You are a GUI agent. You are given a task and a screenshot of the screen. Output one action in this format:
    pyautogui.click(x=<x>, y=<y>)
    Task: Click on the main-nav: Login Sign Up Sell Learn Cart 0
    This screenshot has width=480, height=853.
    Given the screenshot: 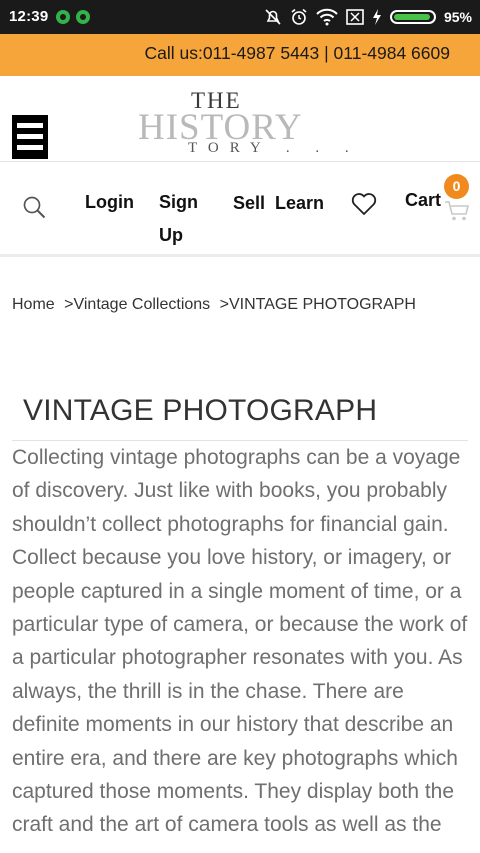 What is the action you would take?
    pyautogui.click(x=240, y=210)
    